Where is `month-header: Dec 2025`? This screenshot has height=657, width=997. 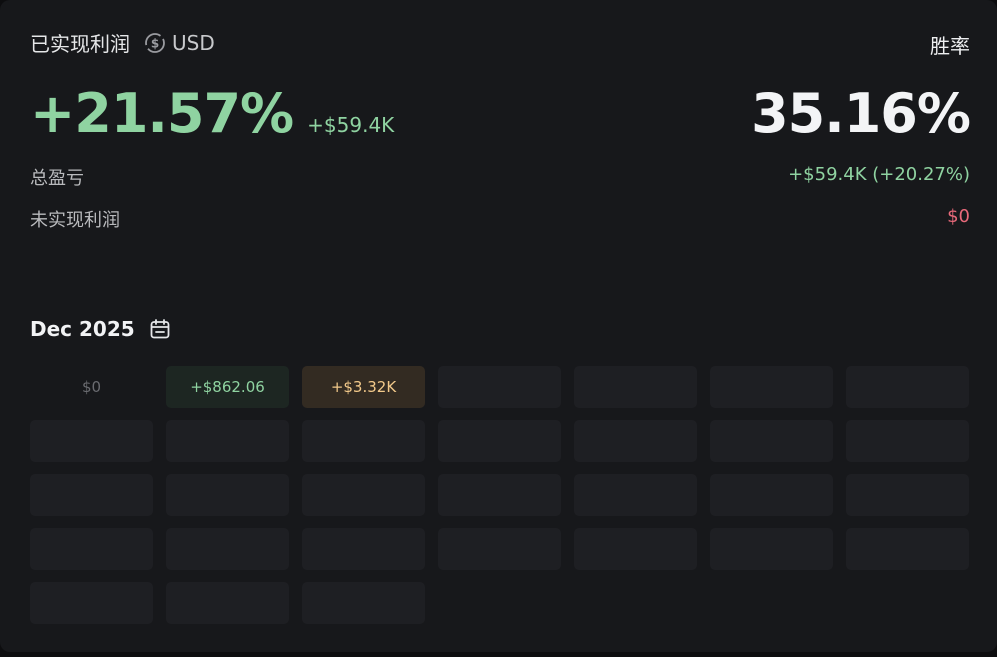
month-header: Dec 2025 is located at coordinates (100, 329).